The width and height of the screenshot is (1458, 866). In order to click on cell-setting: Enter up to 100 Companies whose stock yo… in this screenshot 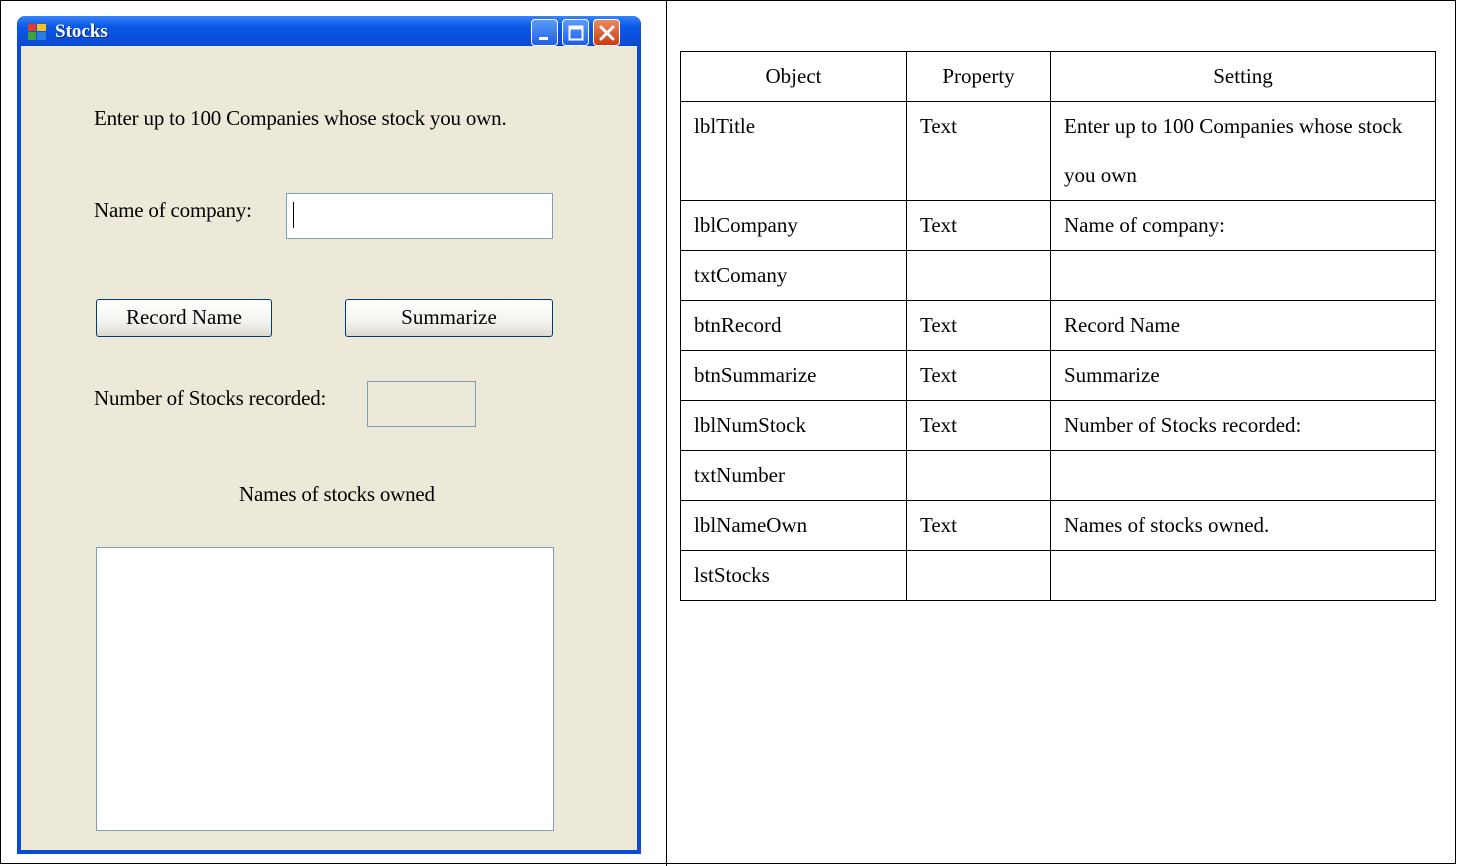, I will do `click(1243, 151)`.